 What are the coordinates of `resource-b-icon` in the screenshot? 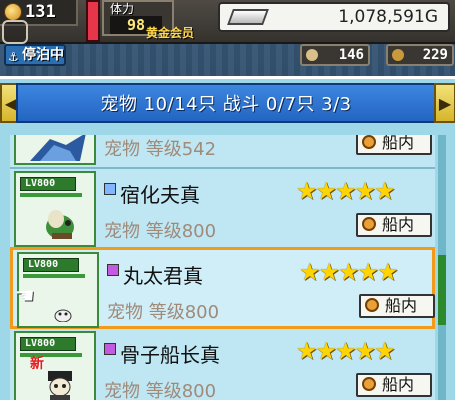 It's located at (398, 55).